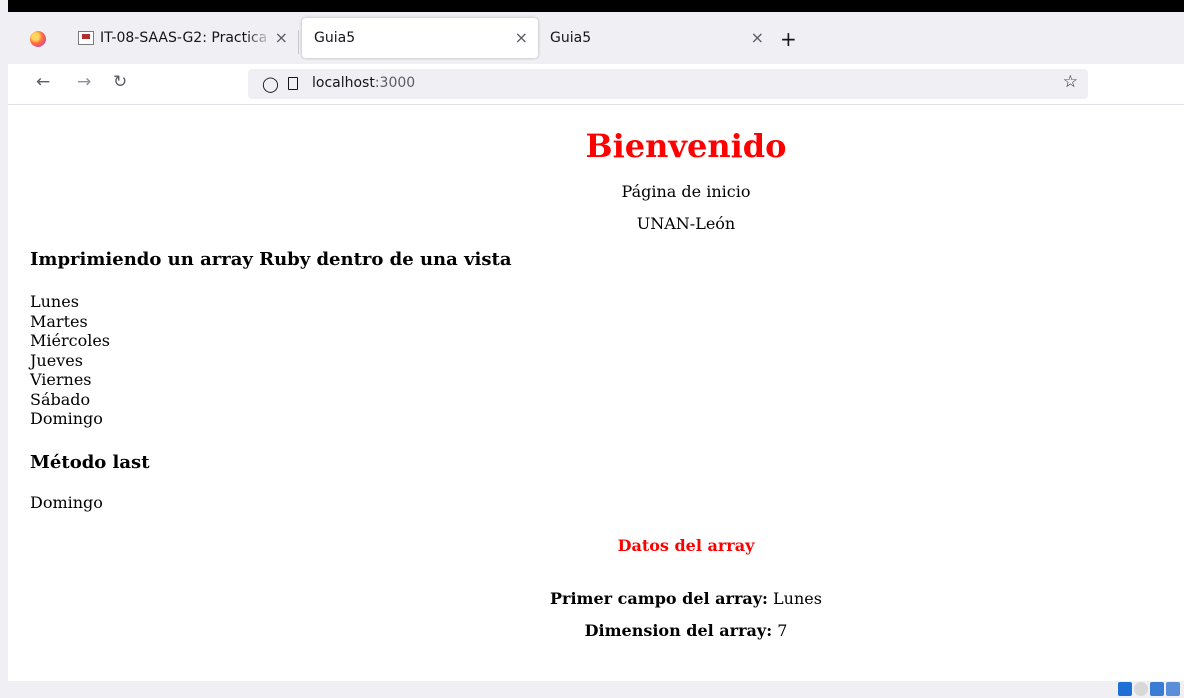 Image resolution: width=1184 pixels, height=698 pixels. What do you see at coordinates (686, 191) in the screenshot?
I see `page-subtitle: Página de inicio` at bounding box center [686, 191].